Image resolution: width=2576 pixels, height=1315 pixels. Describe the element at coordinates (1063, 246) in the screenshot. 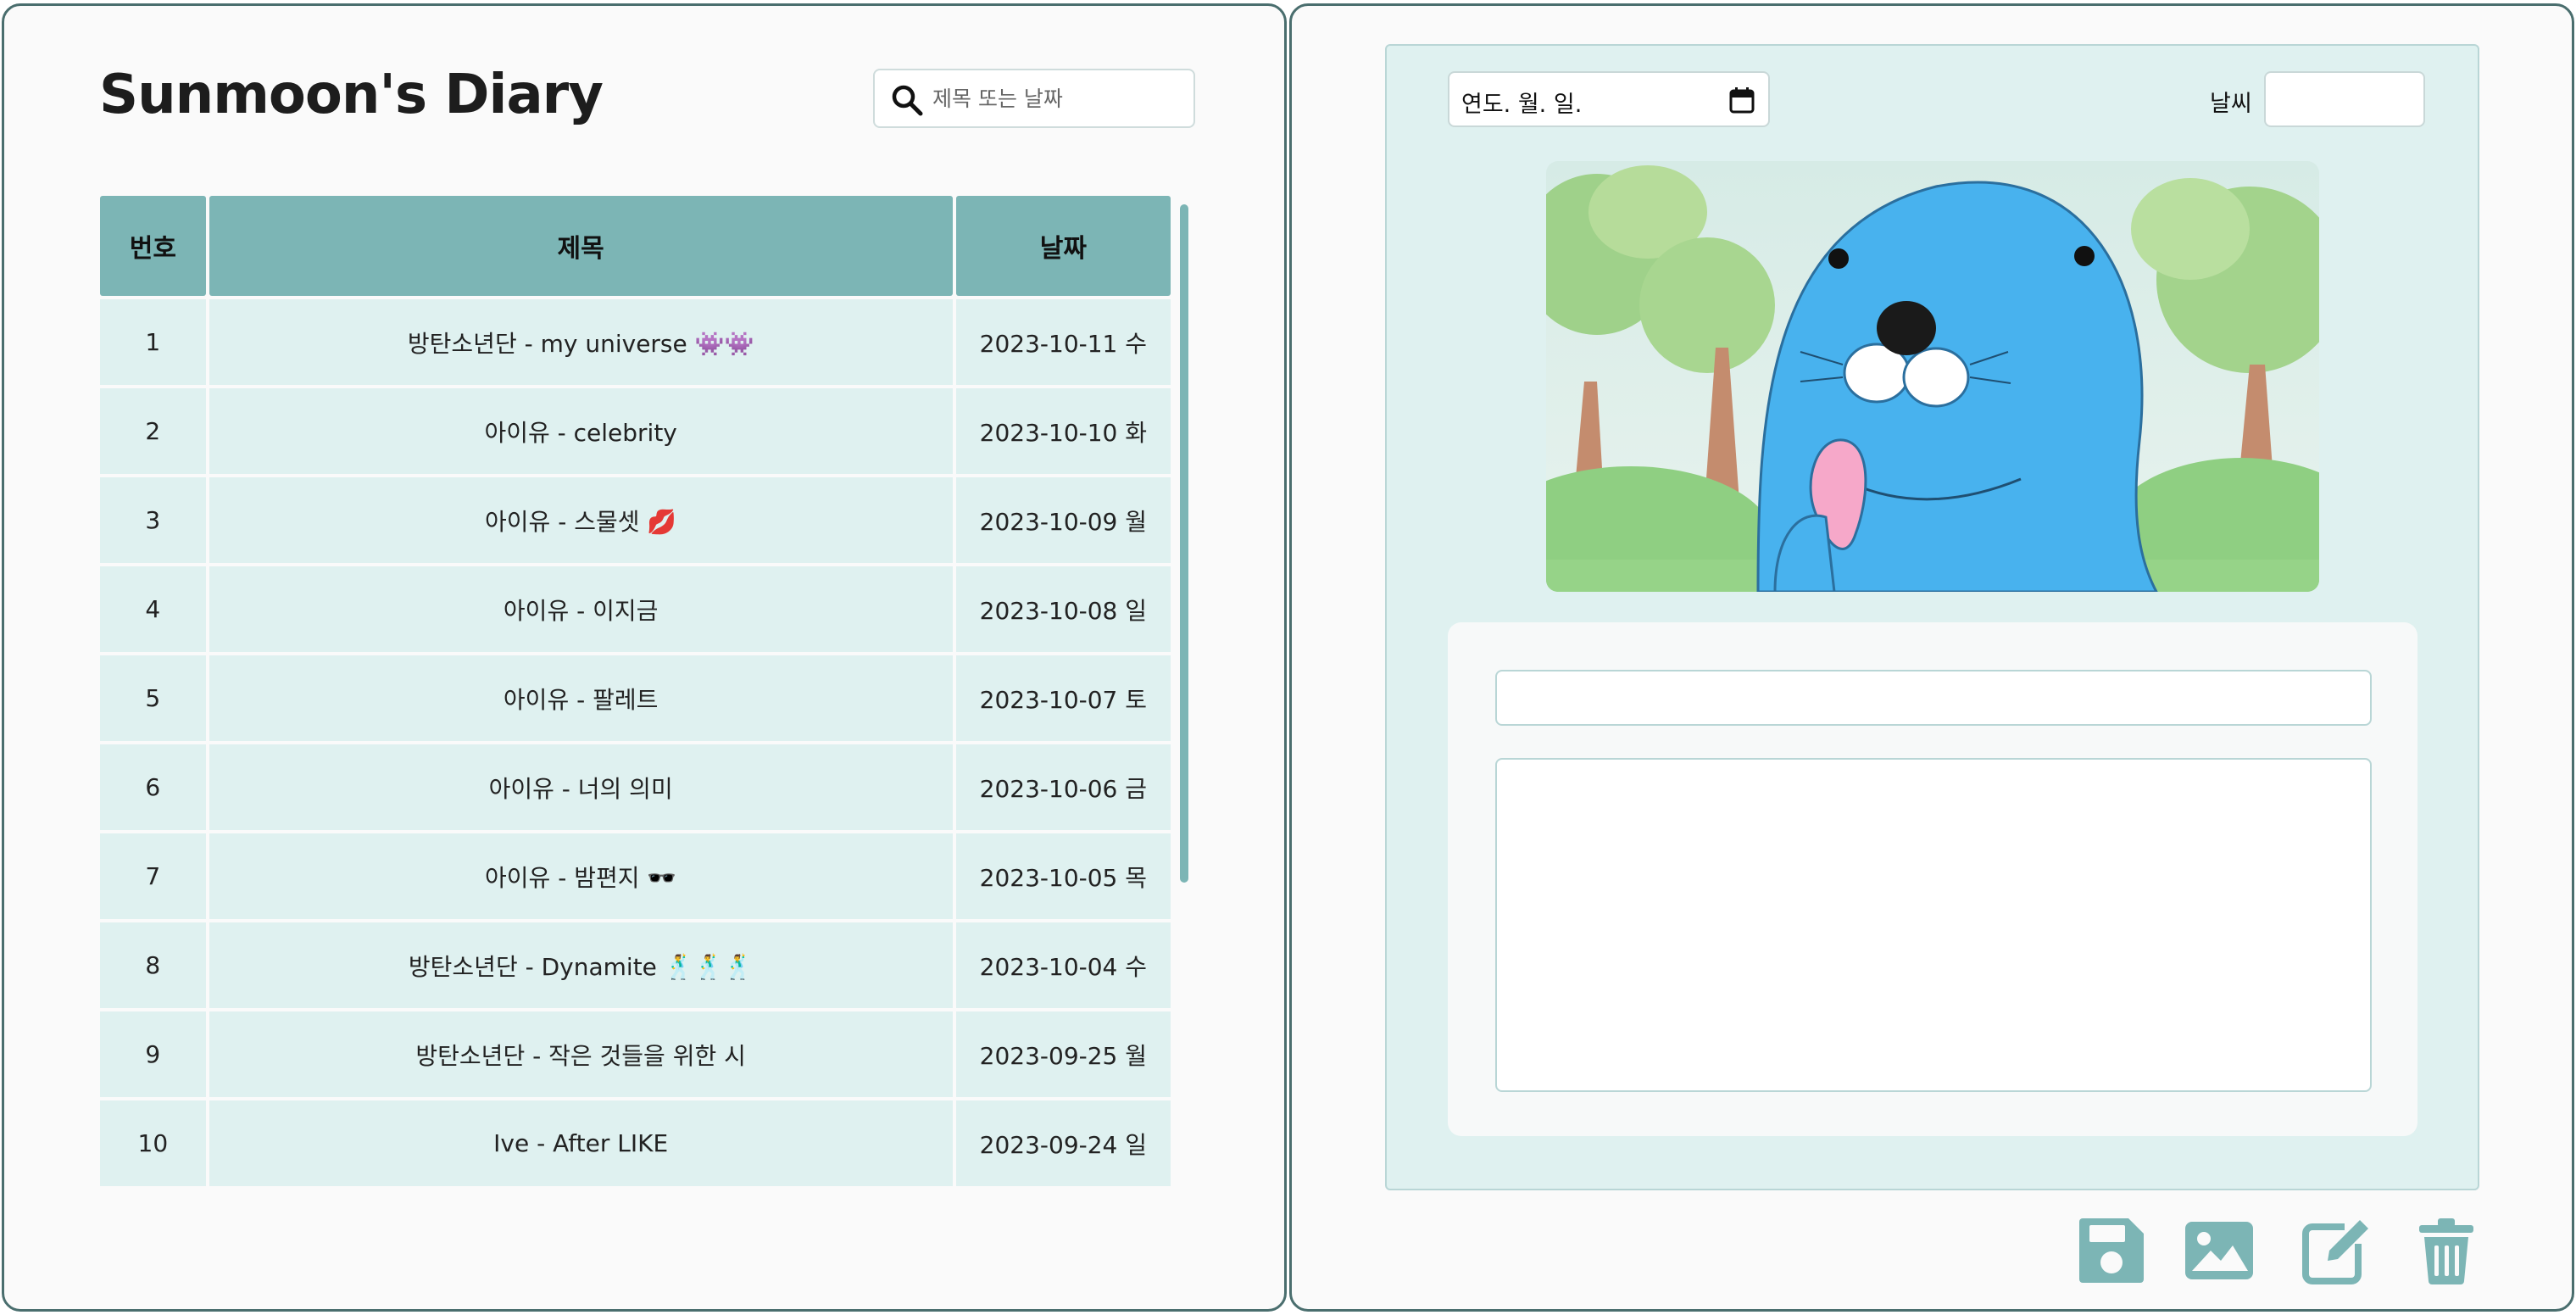

I see `header-date: 날짜` at that location.